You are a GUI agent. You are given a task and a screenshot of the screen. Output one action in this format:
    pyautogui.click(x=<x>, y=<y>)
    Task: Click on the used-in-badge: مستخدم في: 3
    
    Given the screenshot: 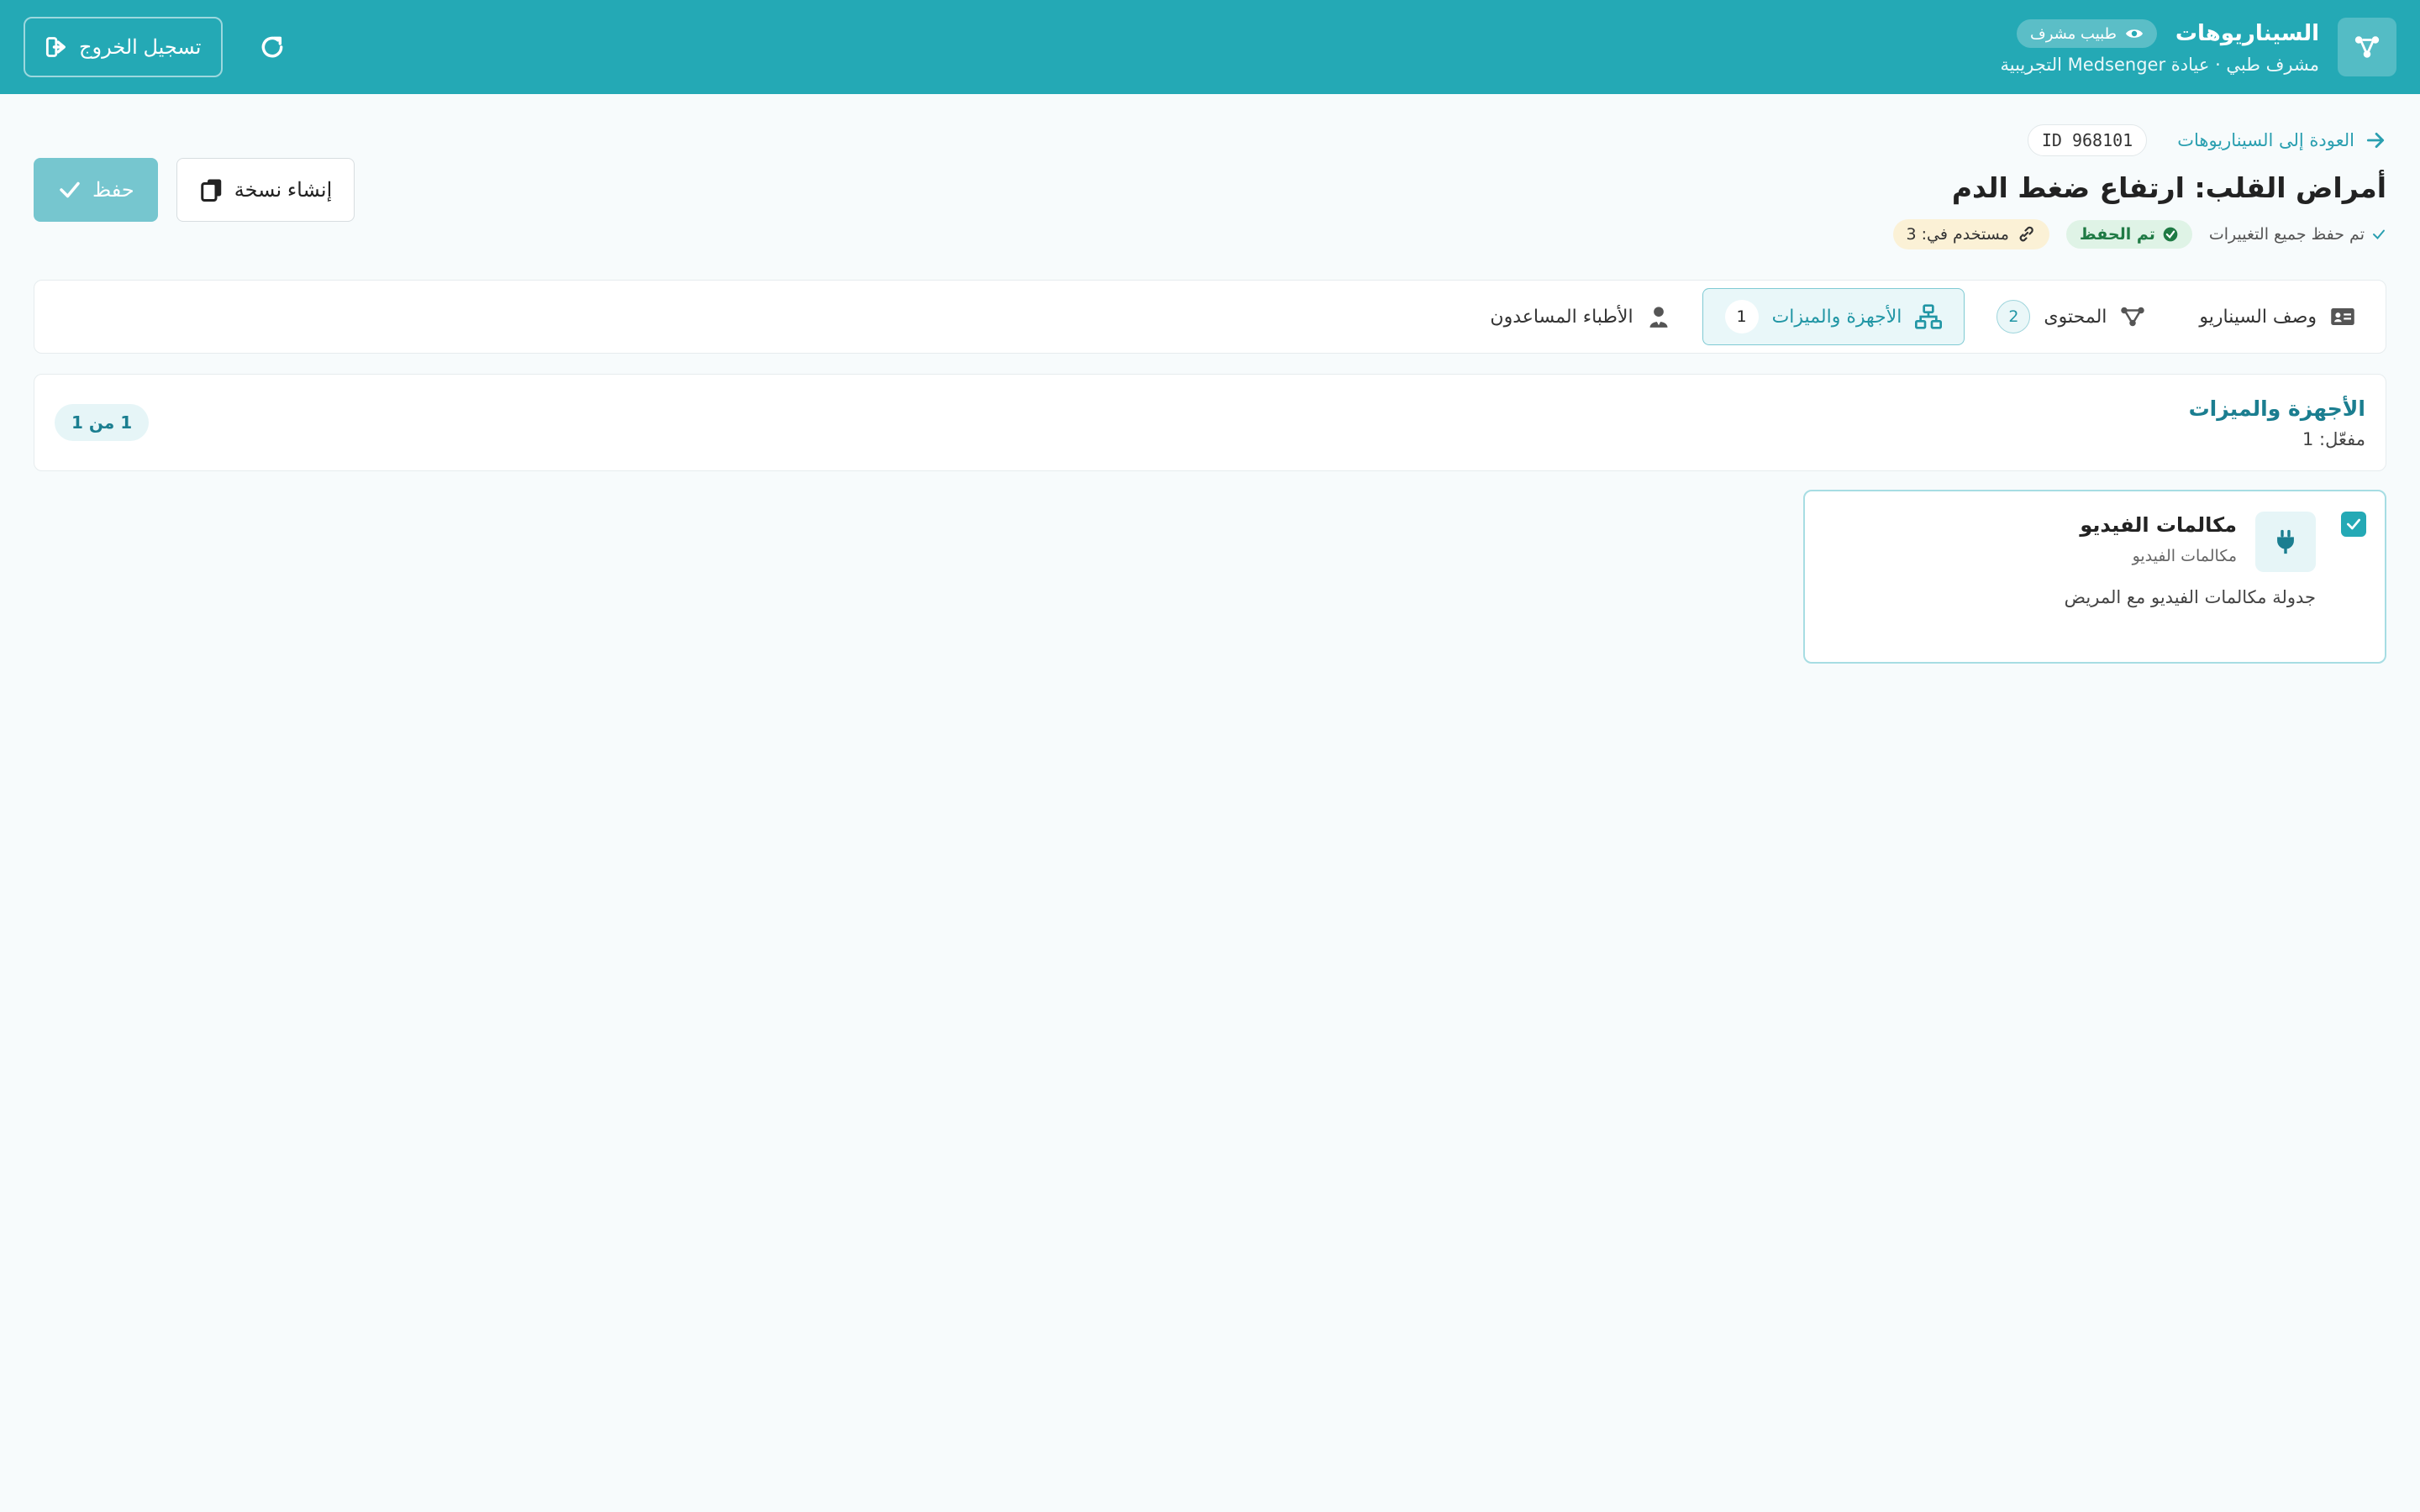 What is the action you would take?
    pyautogui.click(x=1971, y=234)
    